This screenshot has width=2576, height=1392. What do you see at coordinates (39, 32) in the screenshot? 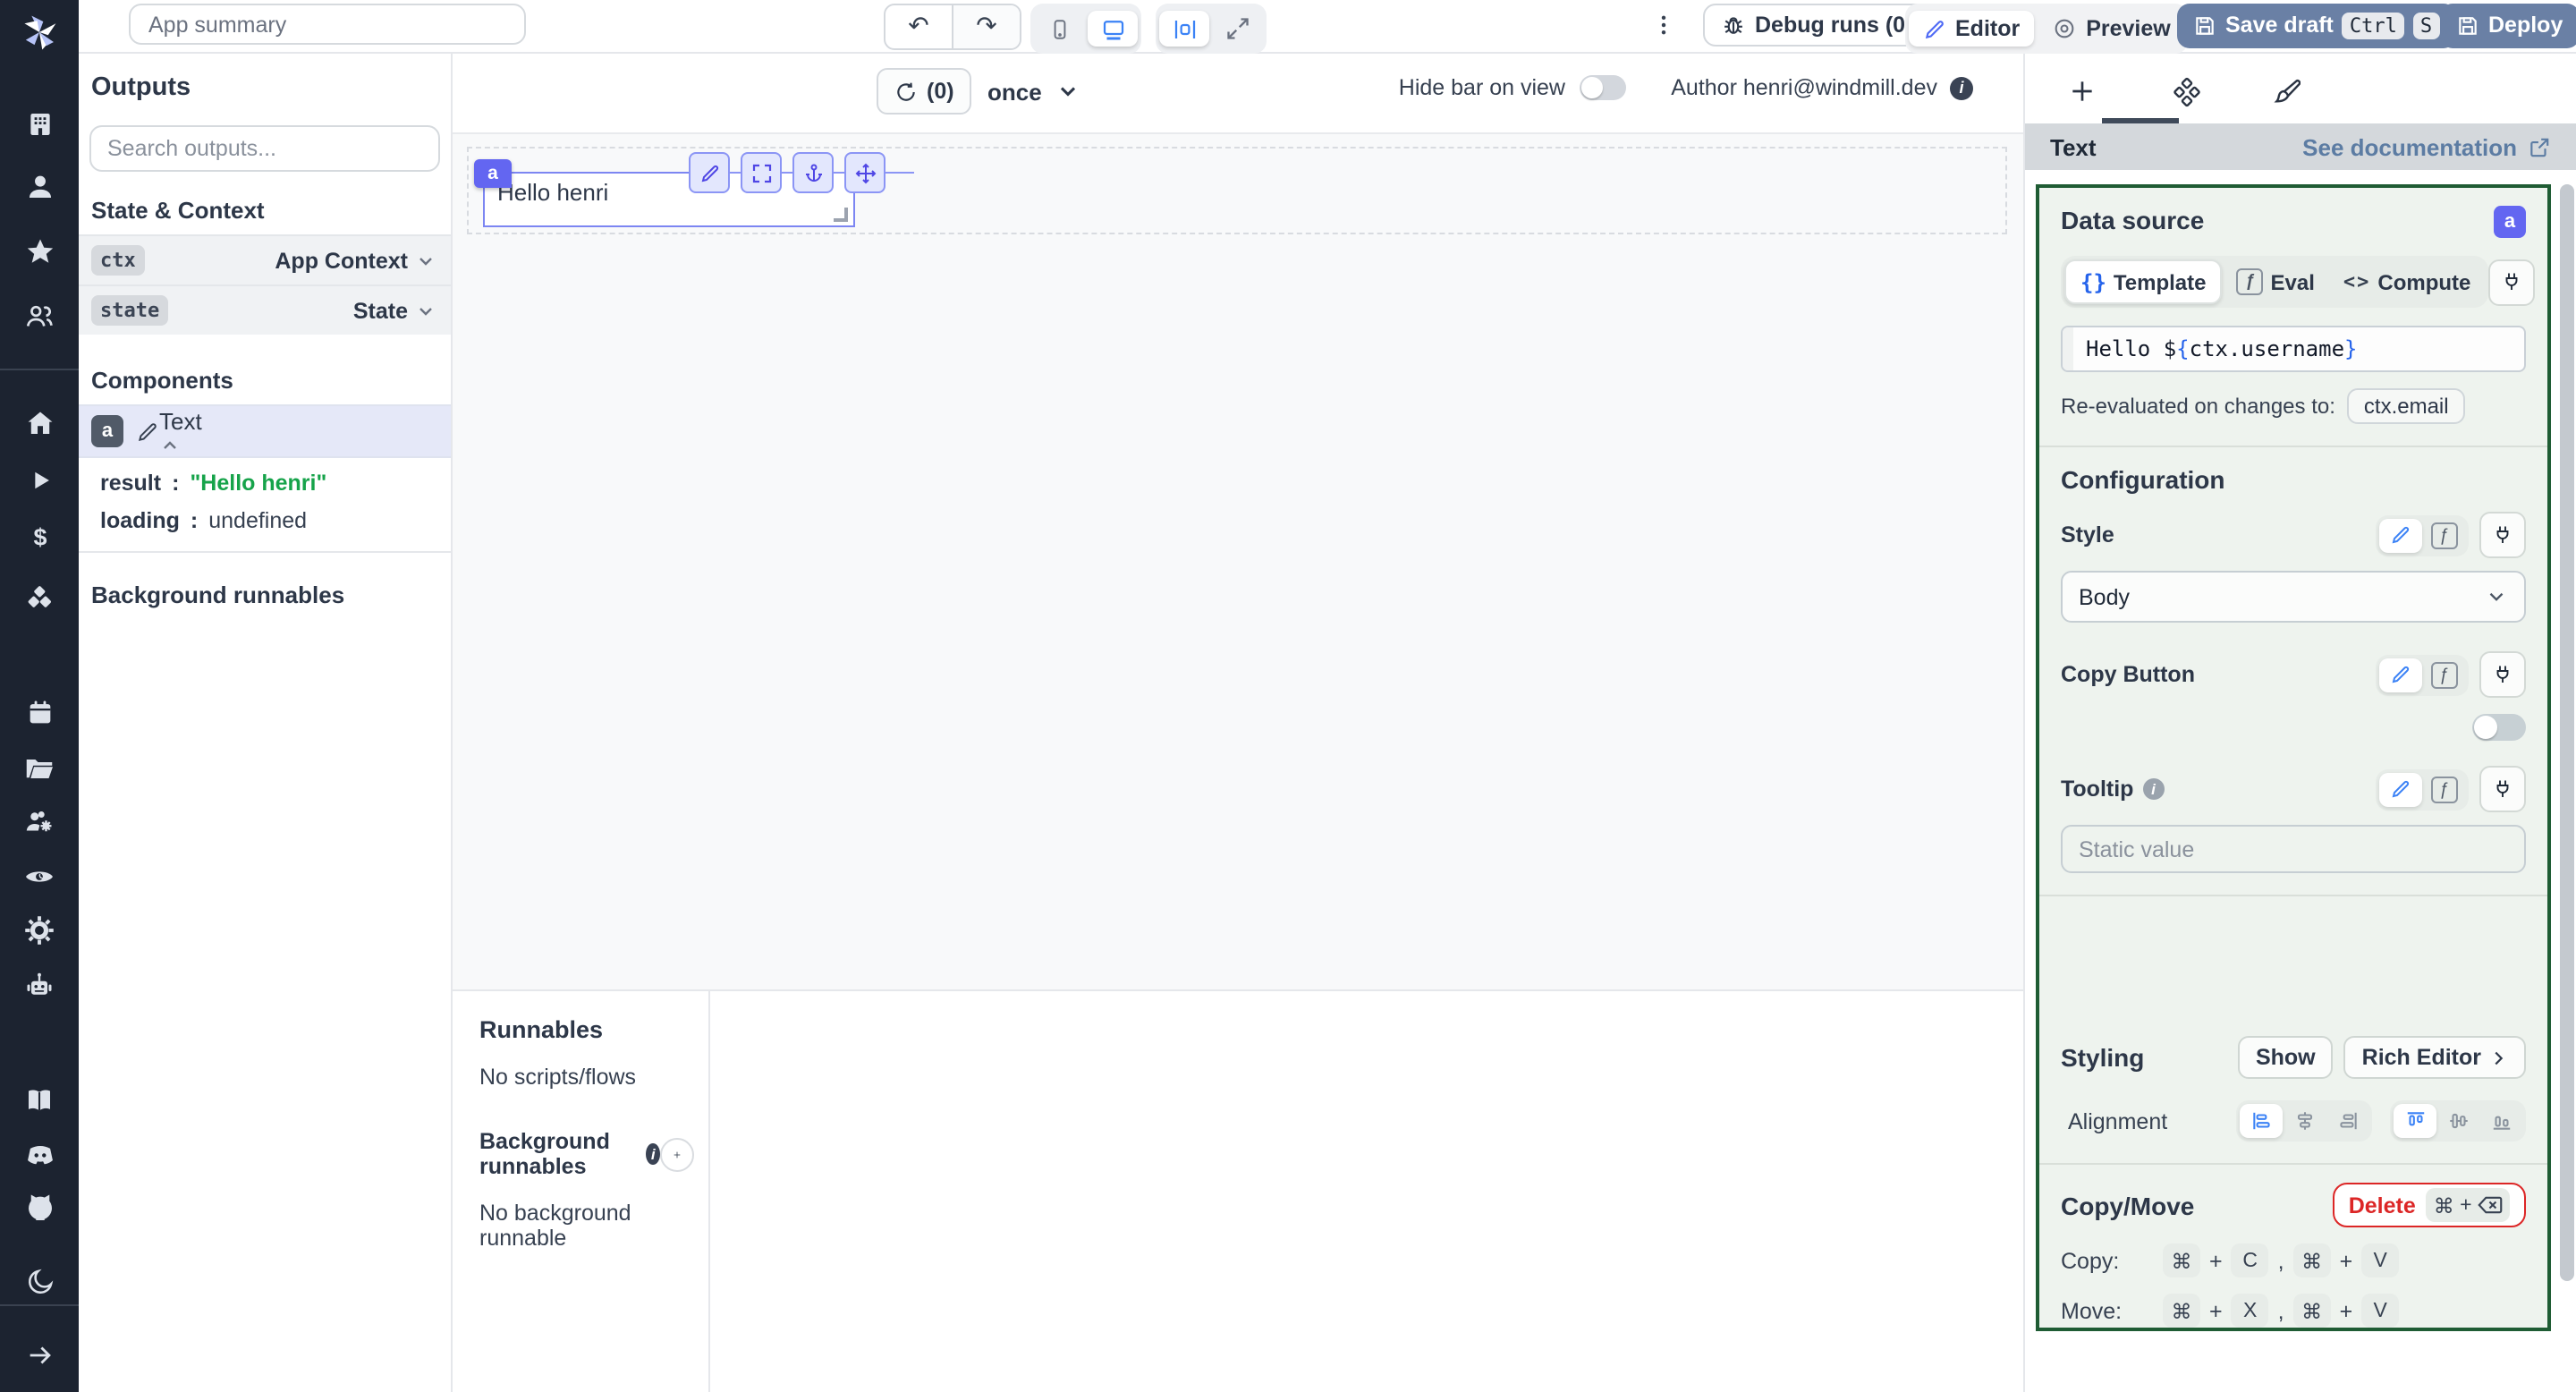
I see `windmill-logo-icon` at bounding box center [39, 32].